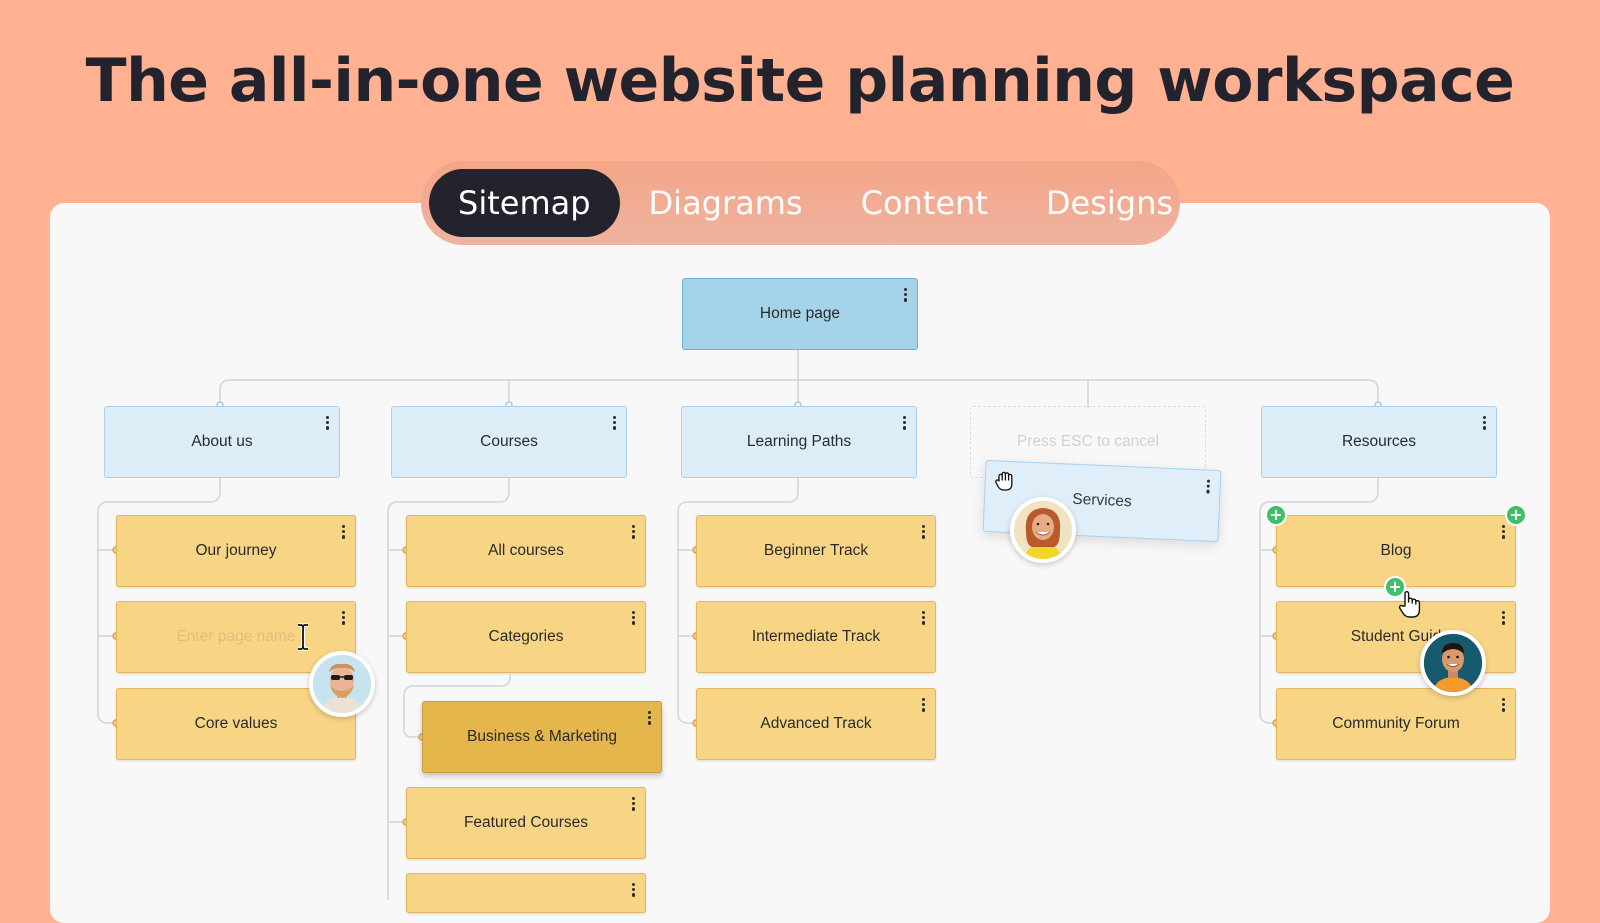  I want to click on view-tabs: Sitemap Diagrams Content Designs, so click(800, 203).